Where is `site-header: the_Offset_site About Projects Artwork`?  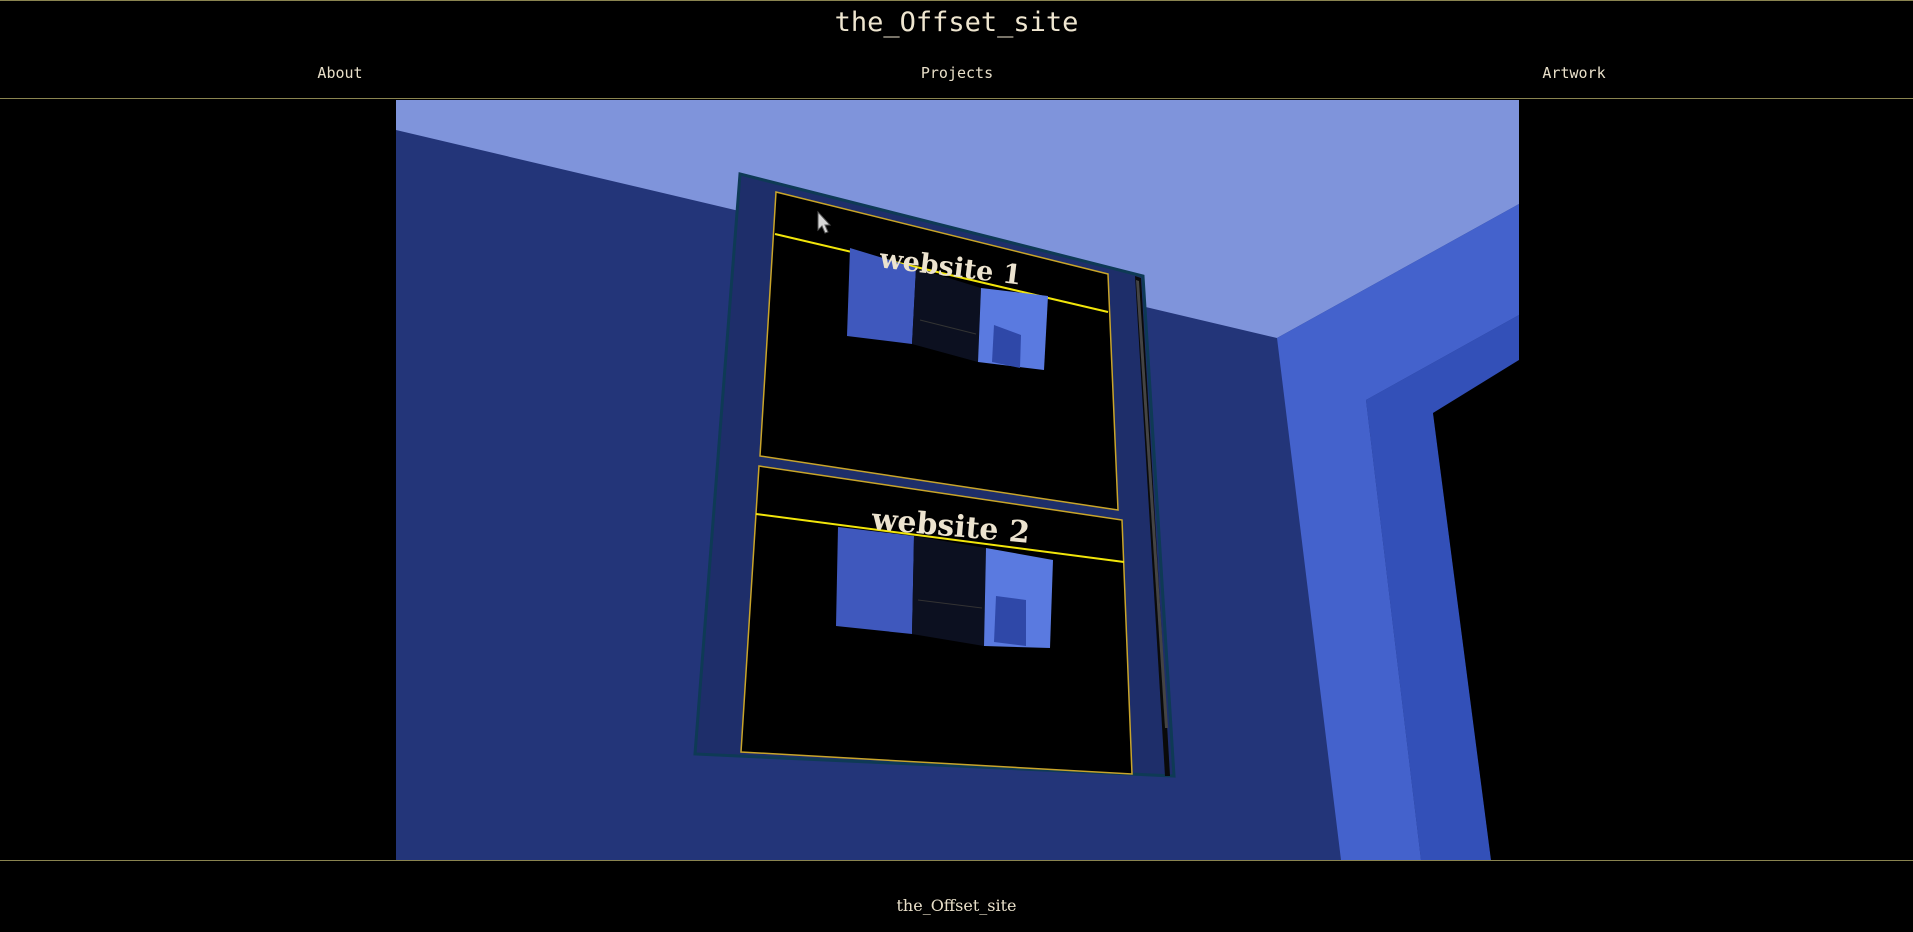 site-header: the_Offset_site About Projects Artwork is located at coordinates (956, 49).